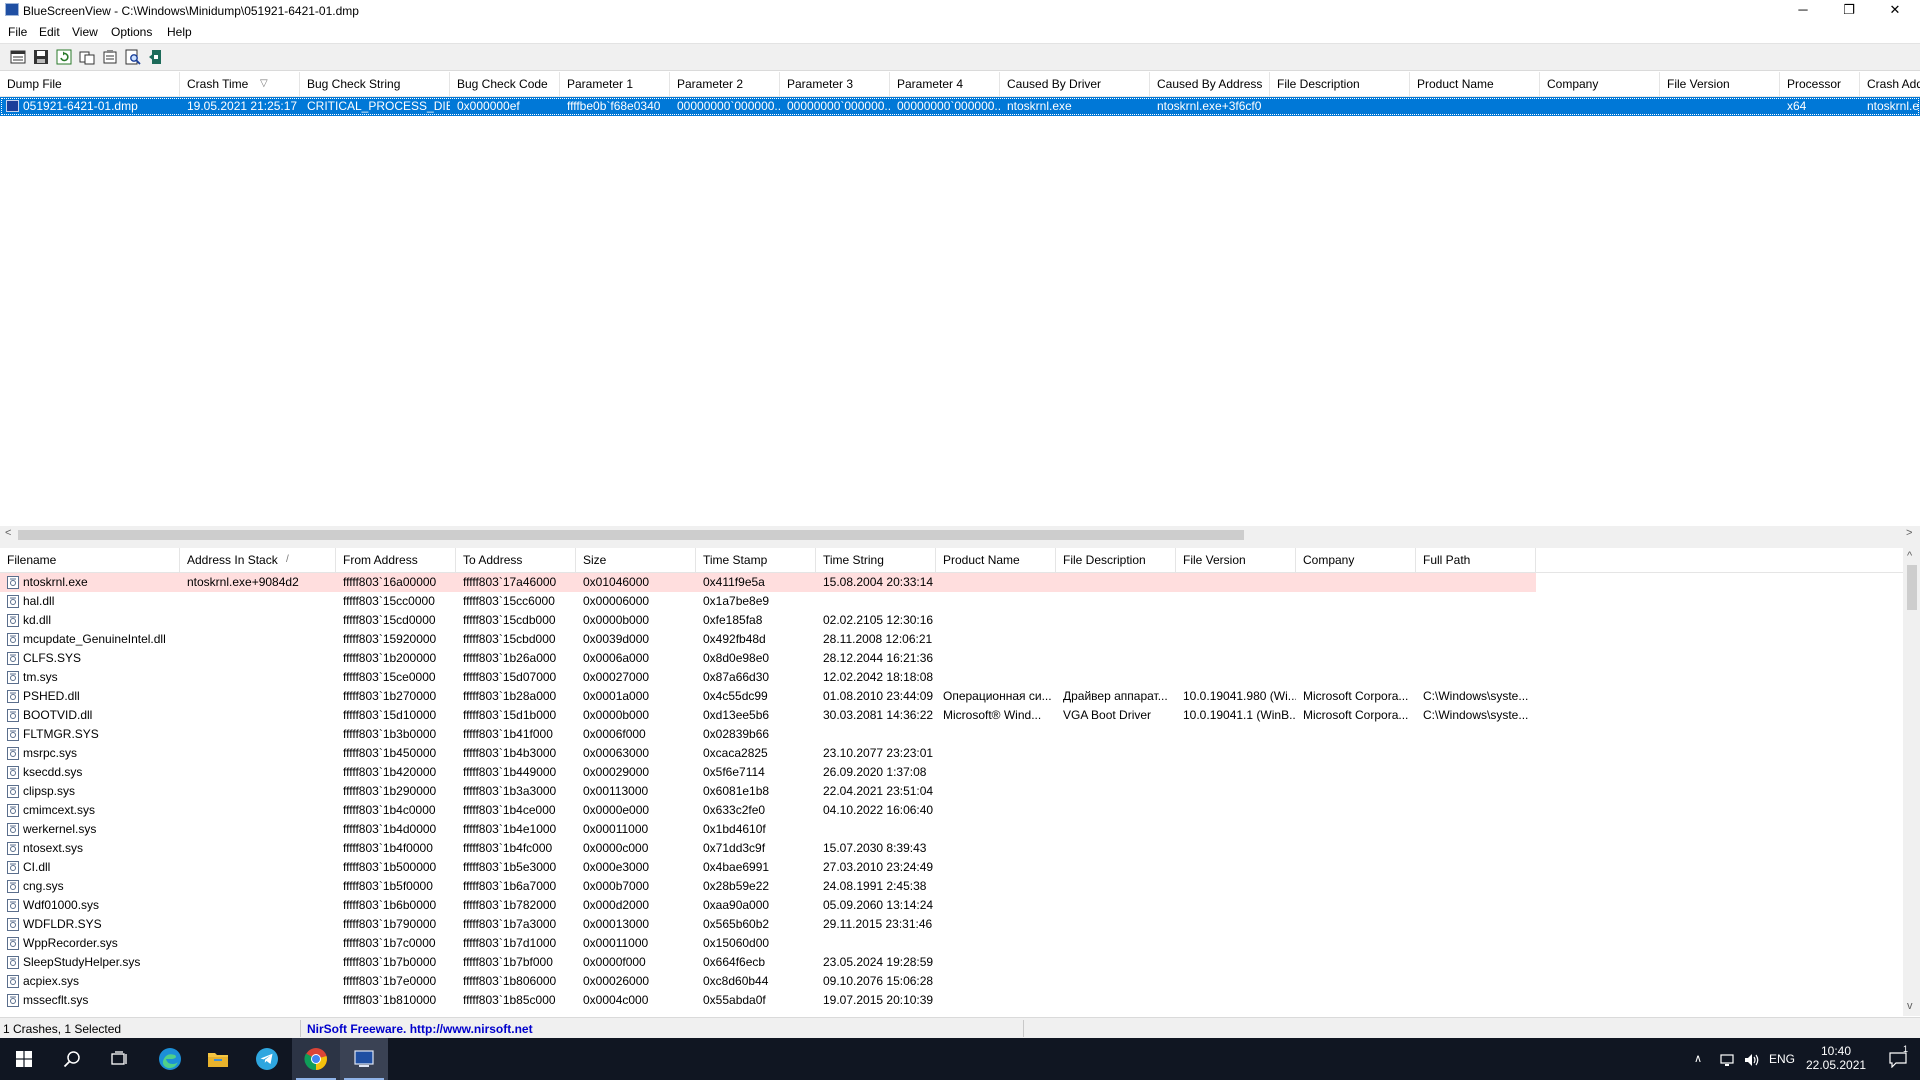 Image resolution: width=1920 pixels, height=1086 pixels. I want to click on col-processor: Processor, so click(1820, 84).